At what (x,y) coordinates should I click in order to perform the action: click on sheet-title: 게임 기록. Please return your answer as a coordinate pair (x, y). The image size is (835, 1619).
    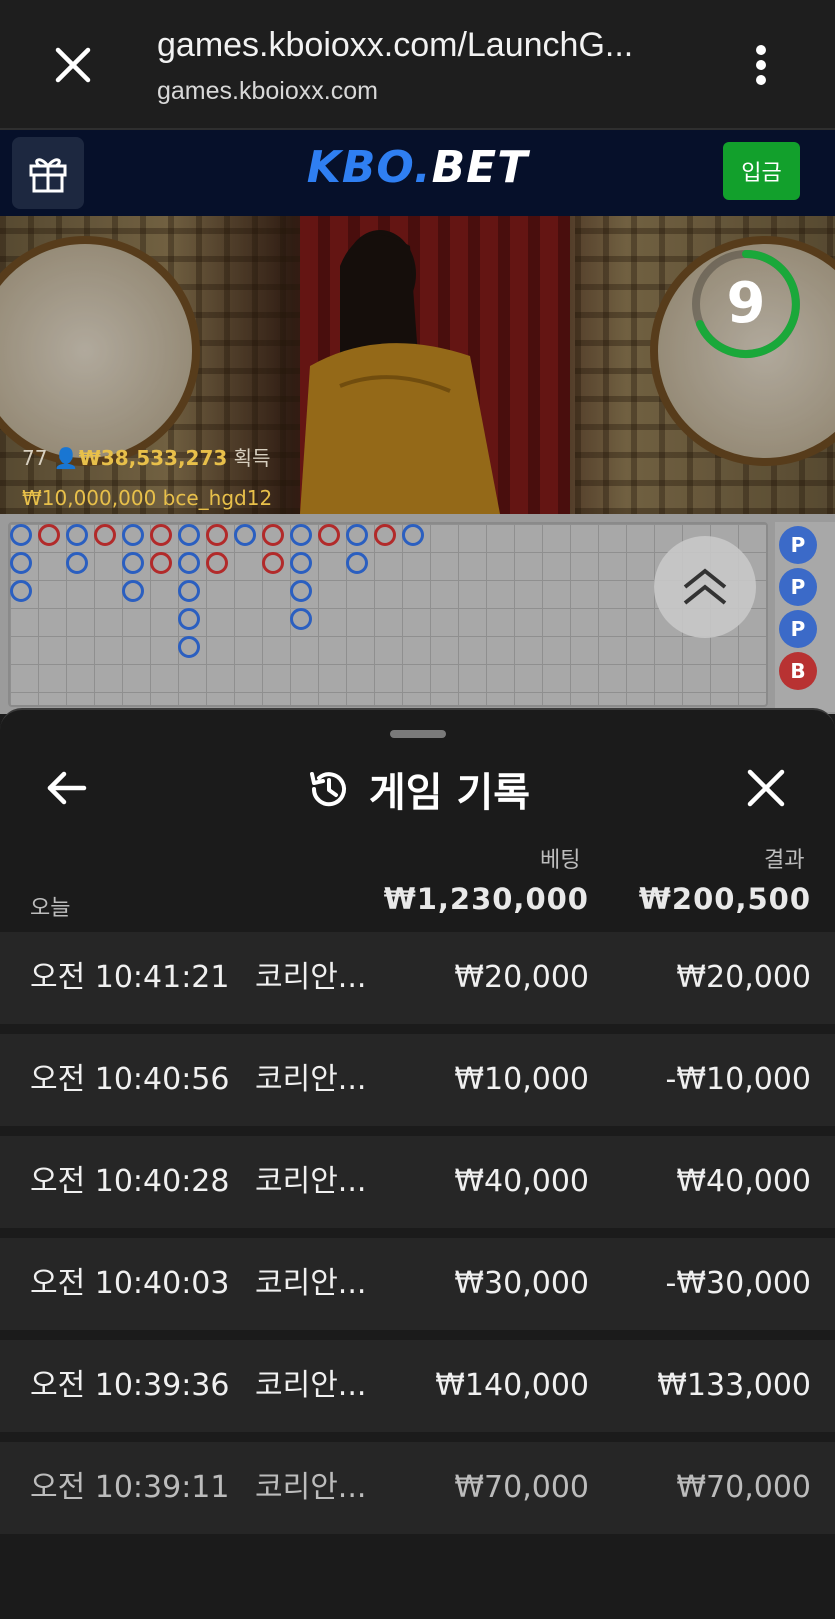
    Looking at the image, I should click on (449, 793).